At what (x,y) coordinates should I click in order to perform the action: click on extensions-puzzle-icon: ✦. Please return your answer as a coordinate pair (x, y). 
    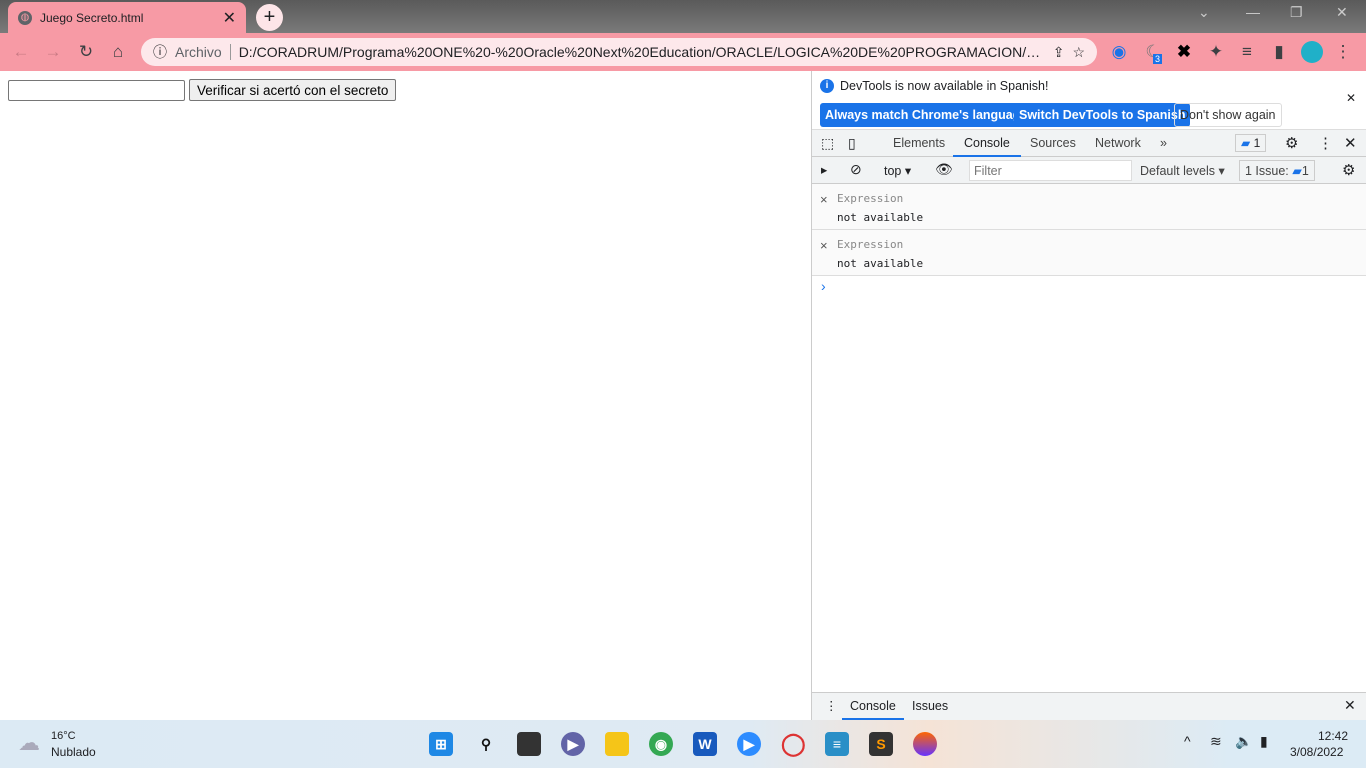
    Looking at the image, I should click on (1216, 52).